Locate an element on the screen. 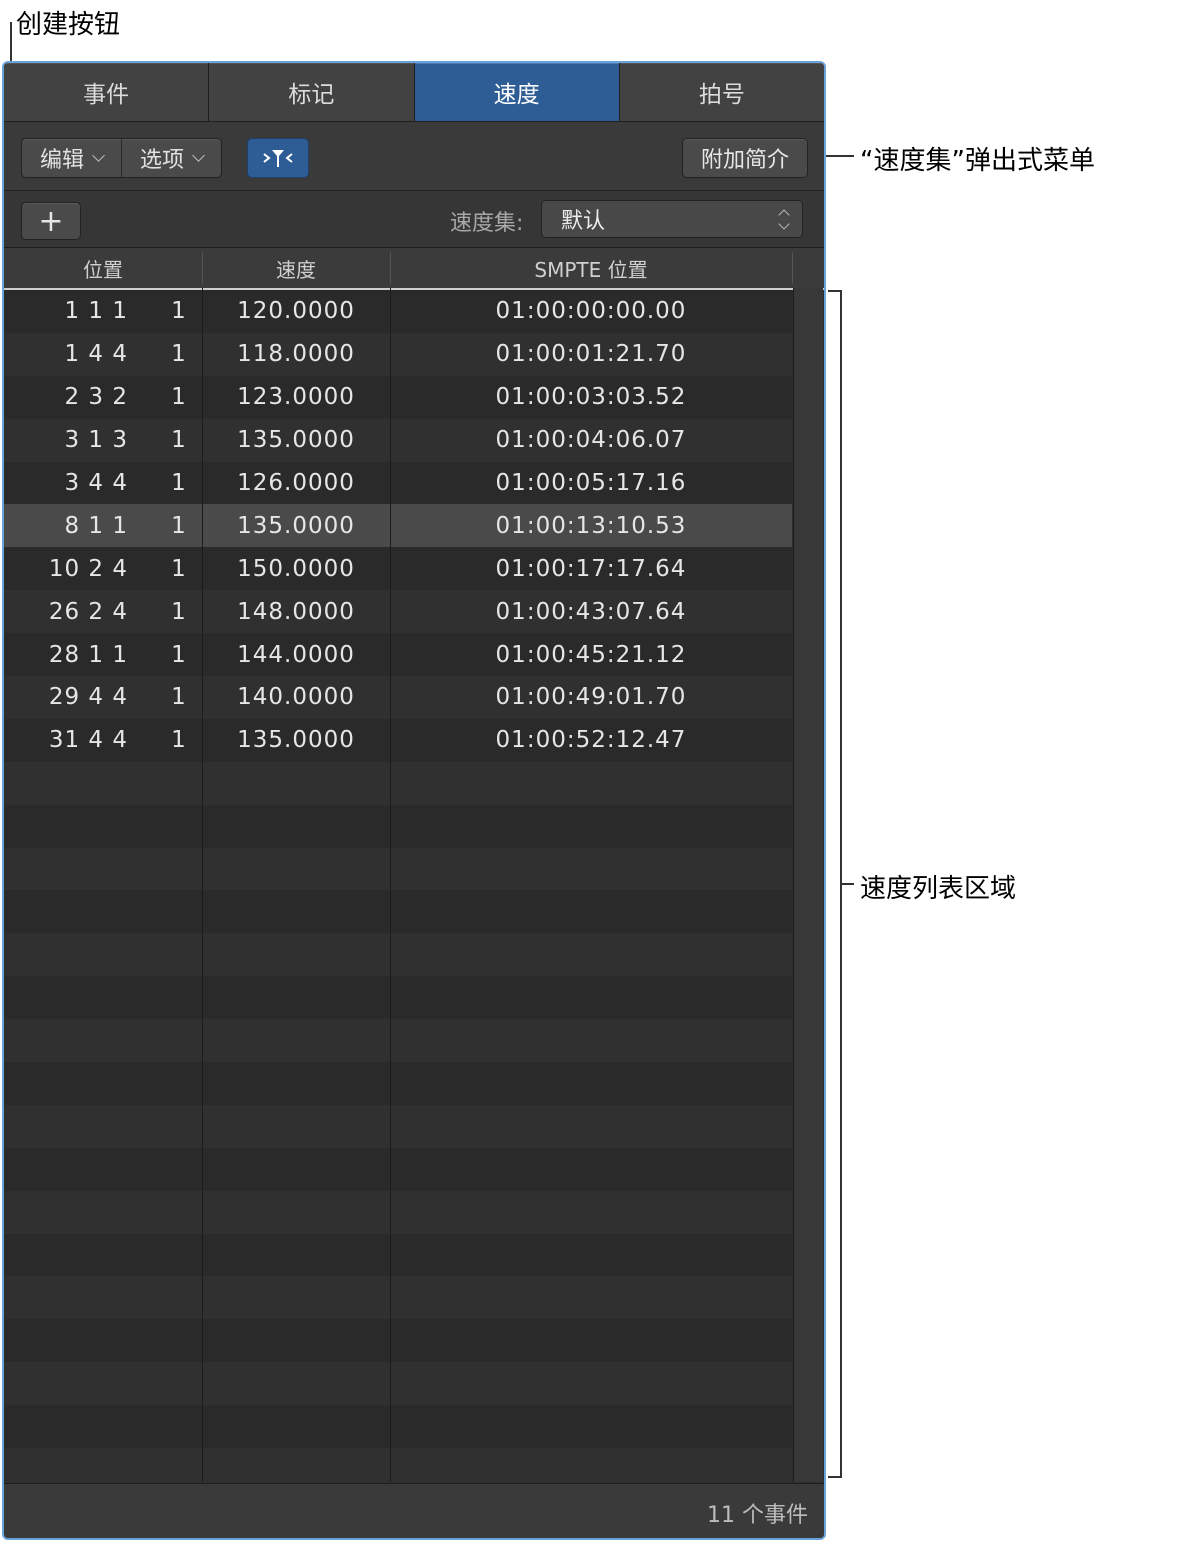 The image size is (1178, 1543). table-row: 31 4 4 1 135.0000 01:00:52:12.47 is located at coordinates (398, 740).